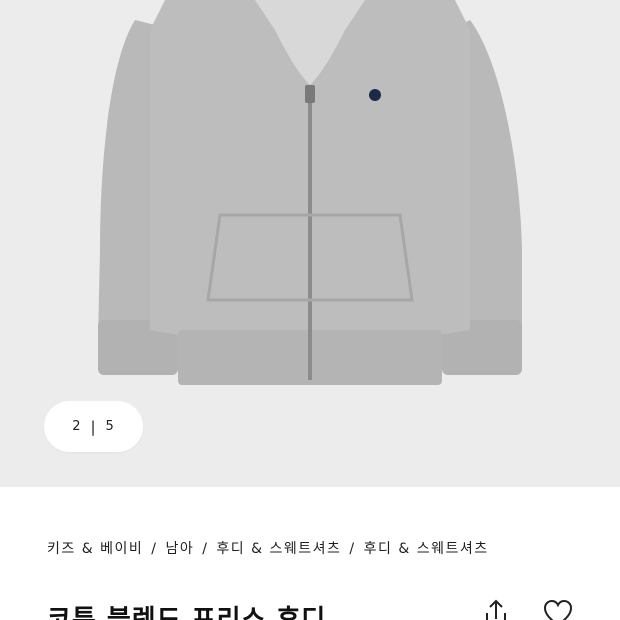  I want to click on share-icon, so click(496, 609).